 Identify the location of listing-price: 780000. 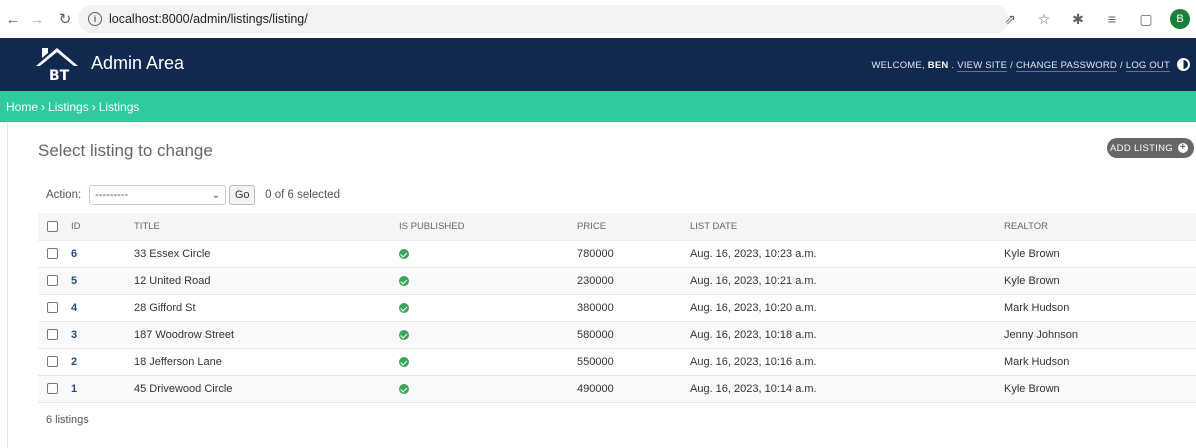
(633, 254).